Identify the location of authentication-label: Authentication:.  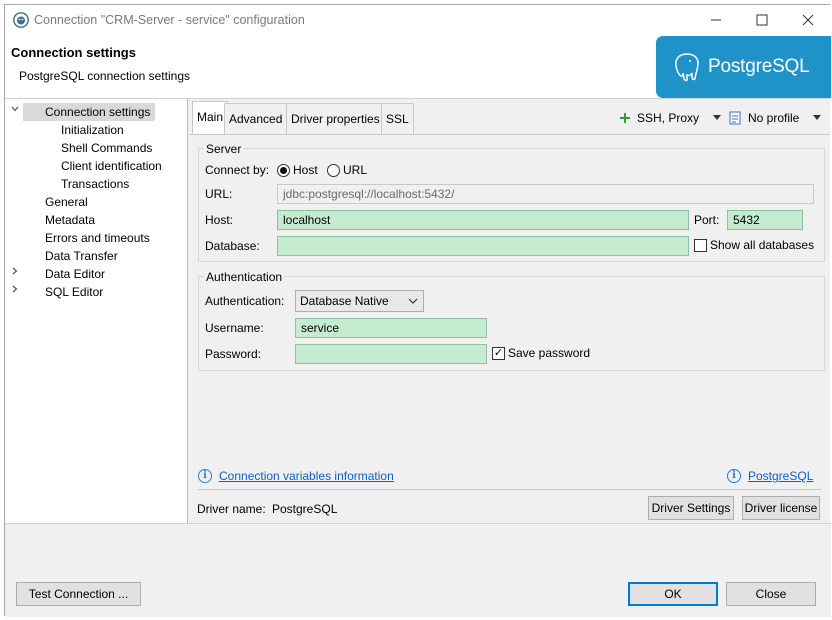
(245, 301).